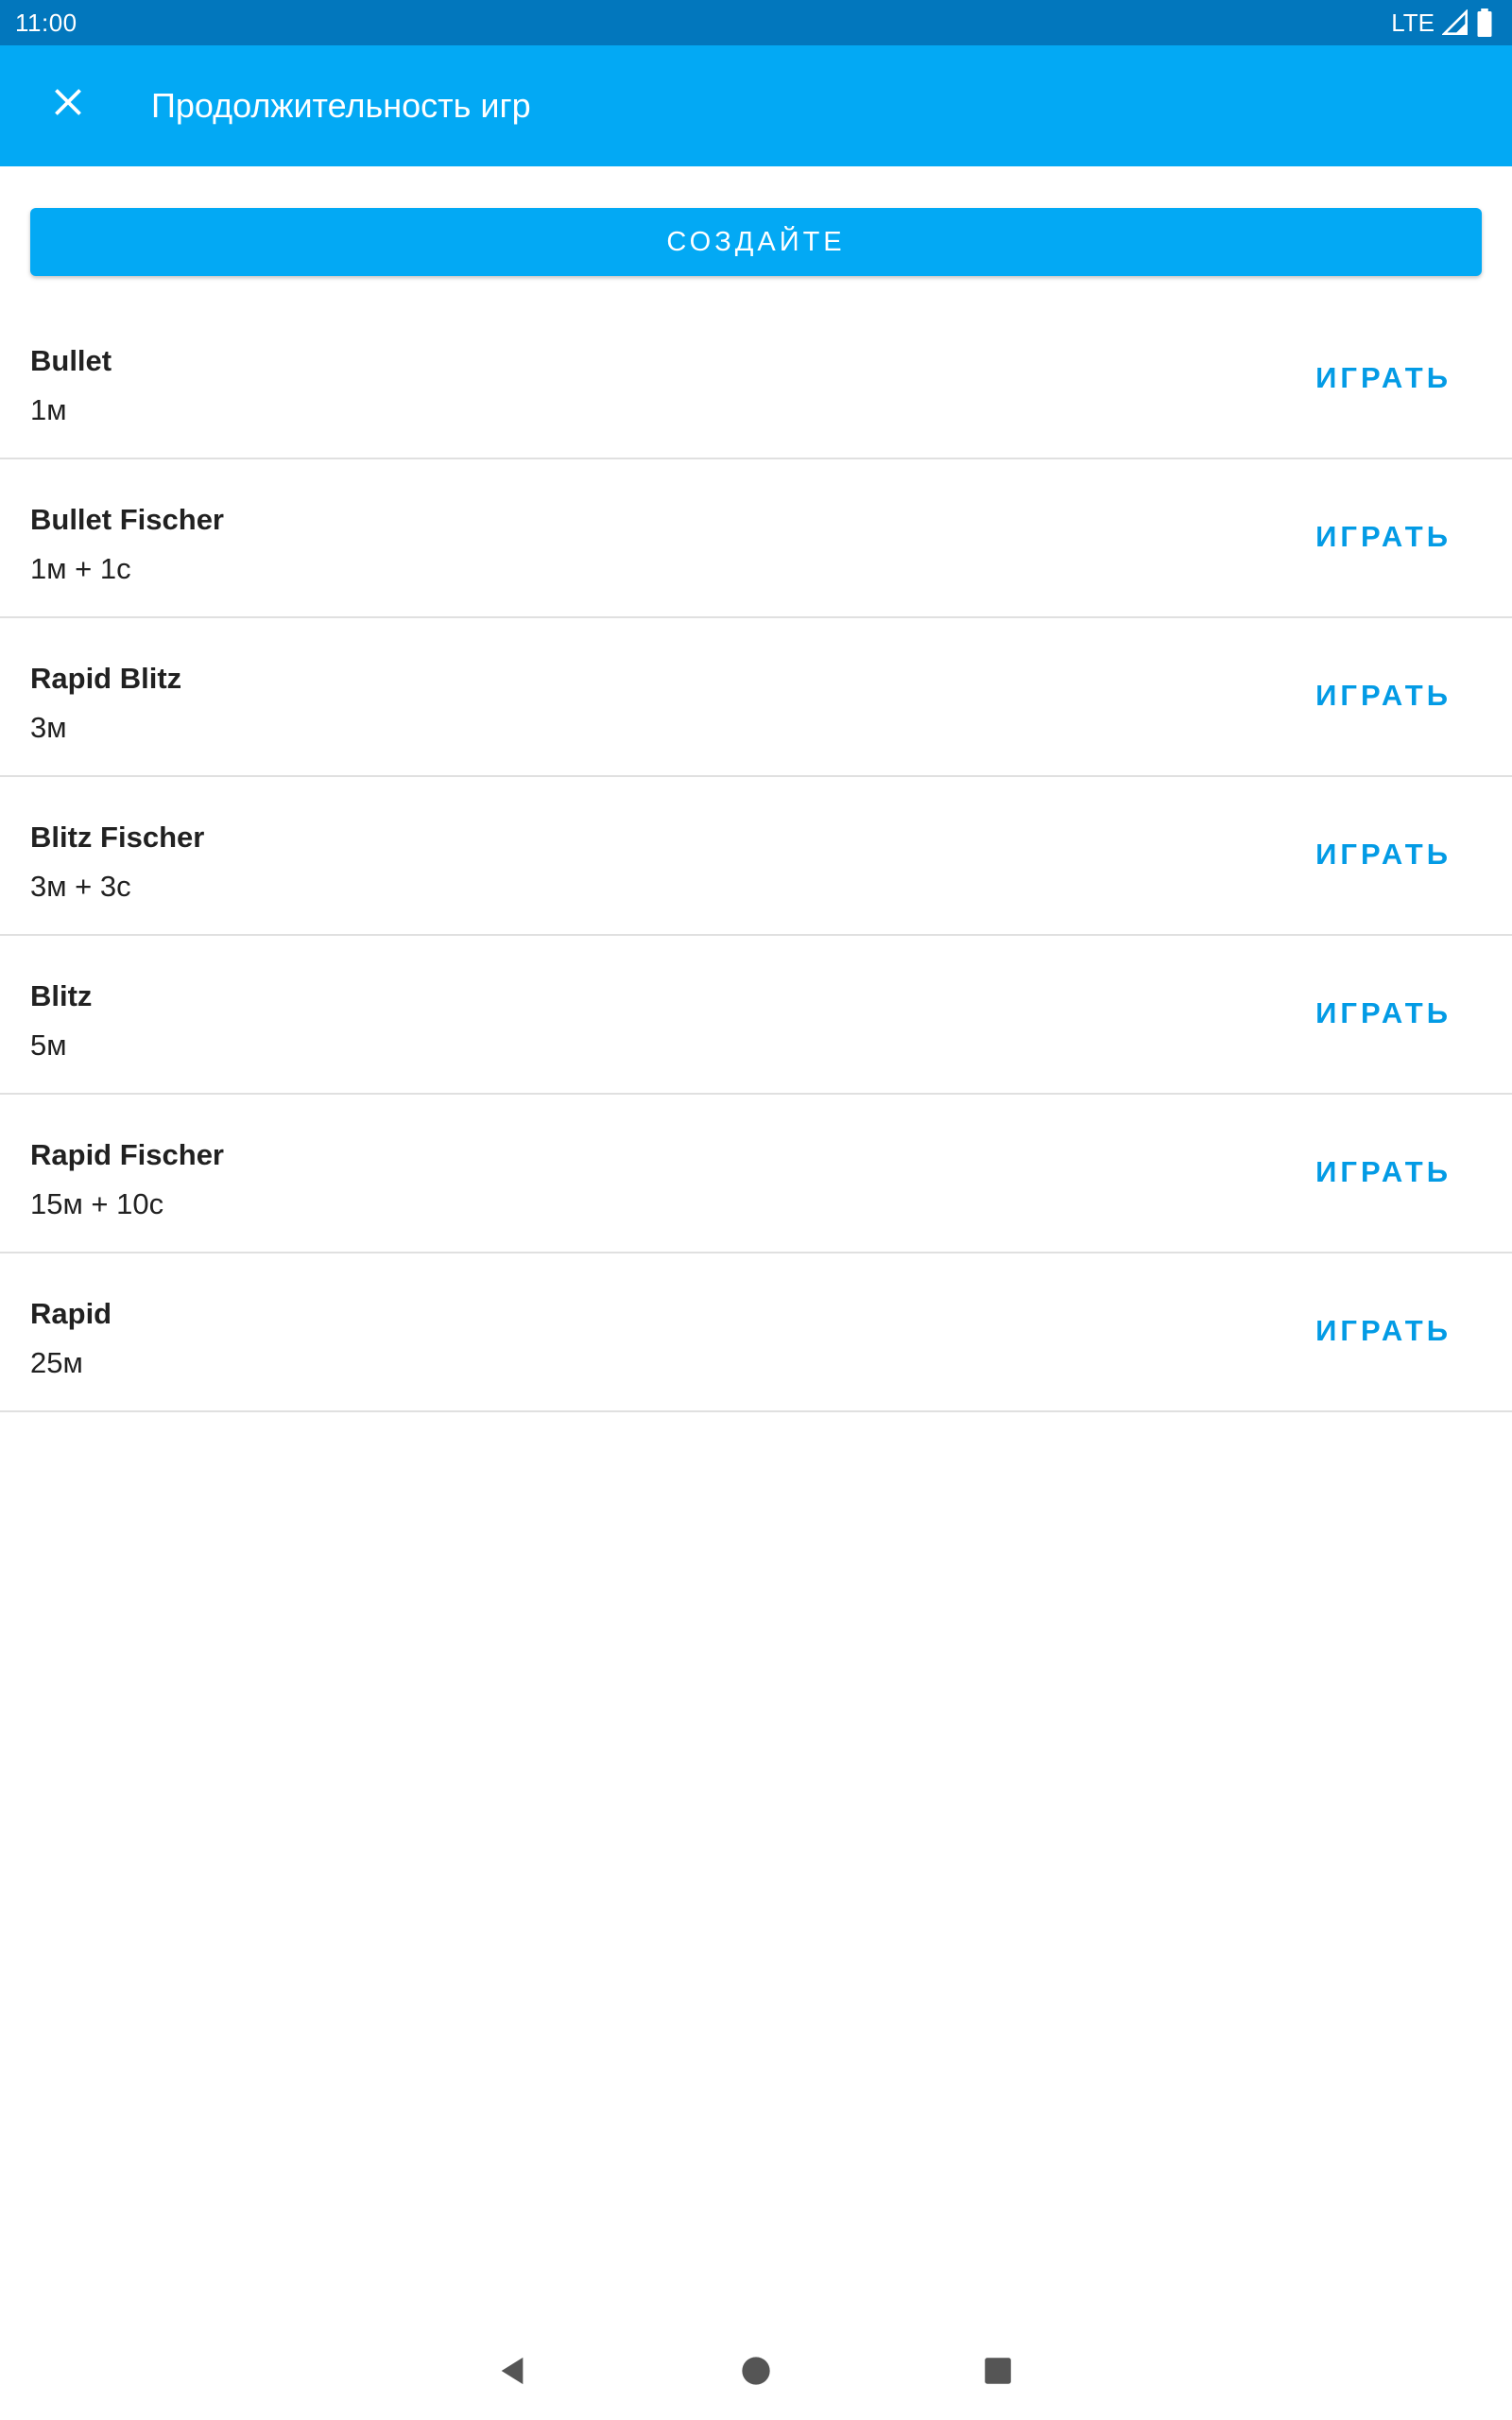 This screenshot has height=2420, width=1512. I want to click on back-icon, so click(512, 2373).